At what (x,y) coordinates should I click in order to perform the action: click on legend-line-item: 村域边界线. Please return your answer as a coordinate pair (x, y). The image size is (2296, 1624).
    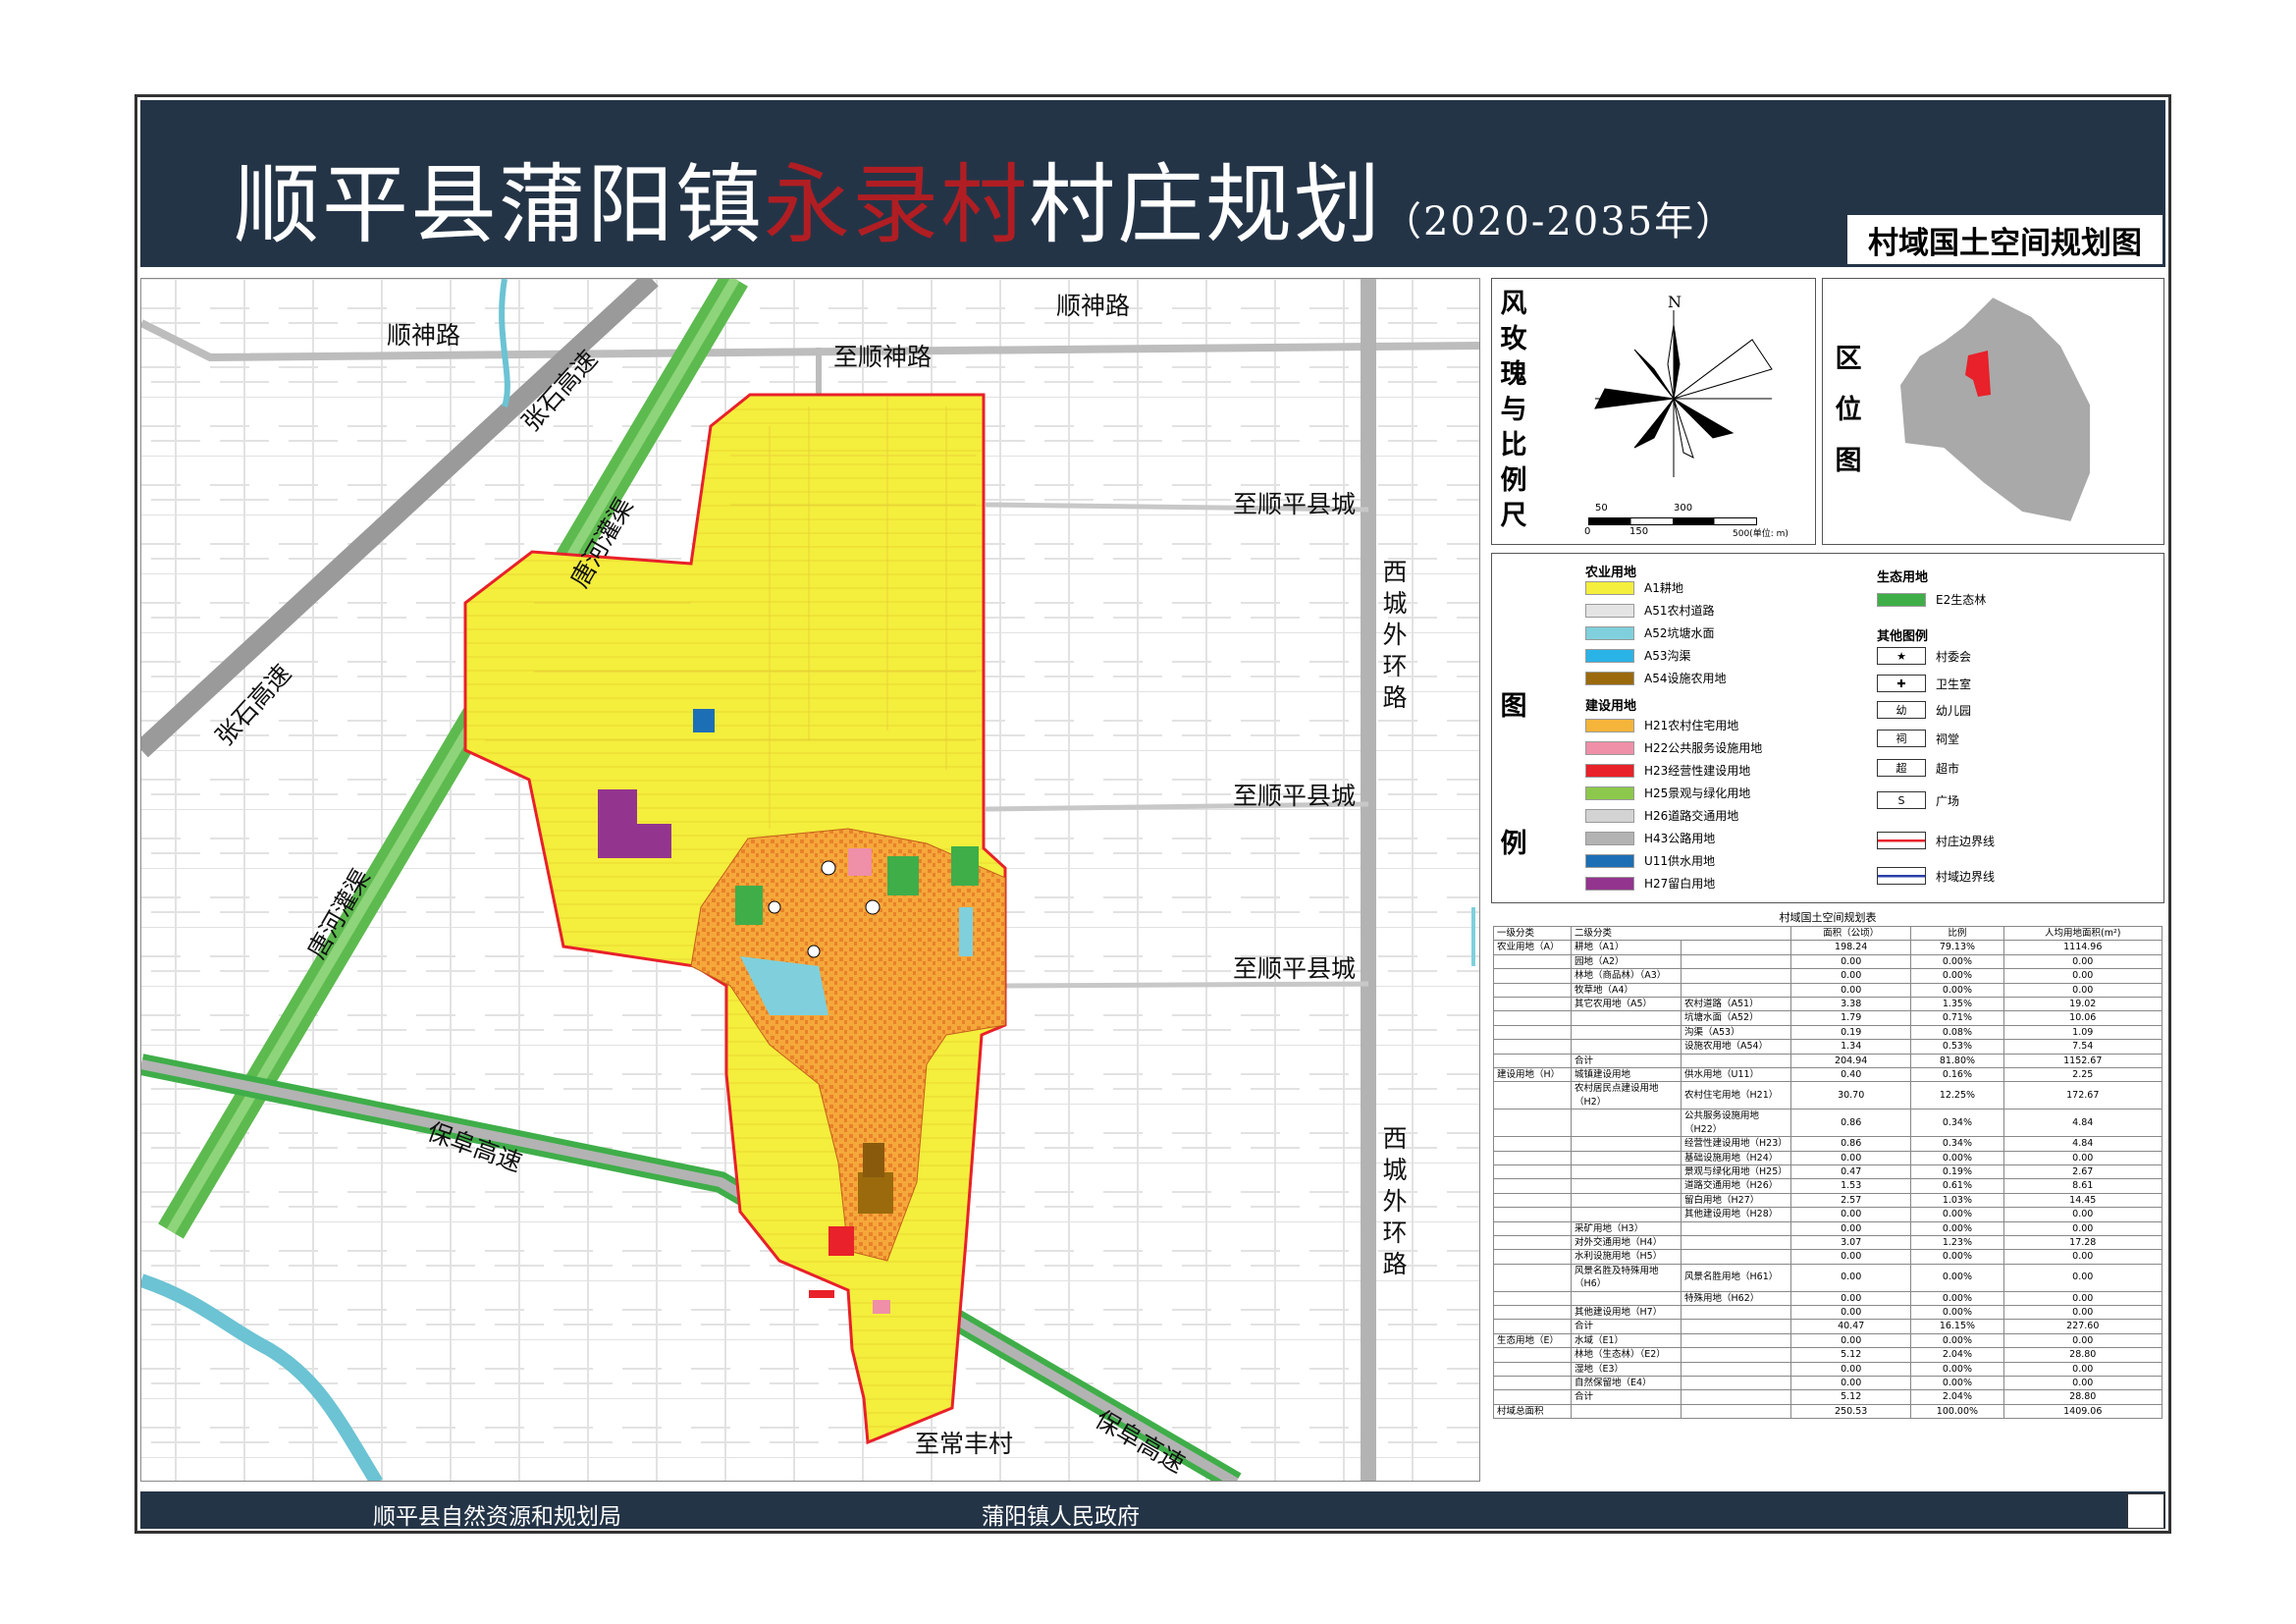
    Looking at the image, I should click on (1936, 876).